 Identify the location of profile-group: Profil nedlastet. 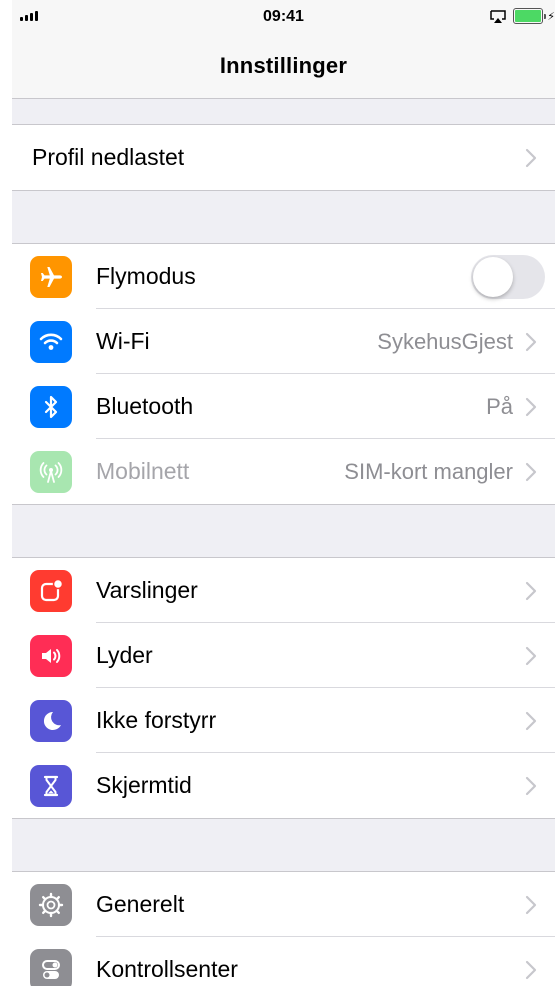
(283, 158).